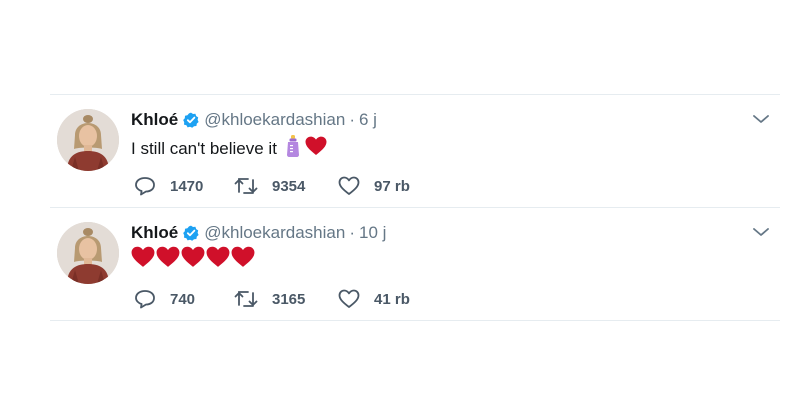  What do you see at coordinates (392, 186) in the screenshot?
I see `like-count: 97 rb` at bounding box center [392, 186].